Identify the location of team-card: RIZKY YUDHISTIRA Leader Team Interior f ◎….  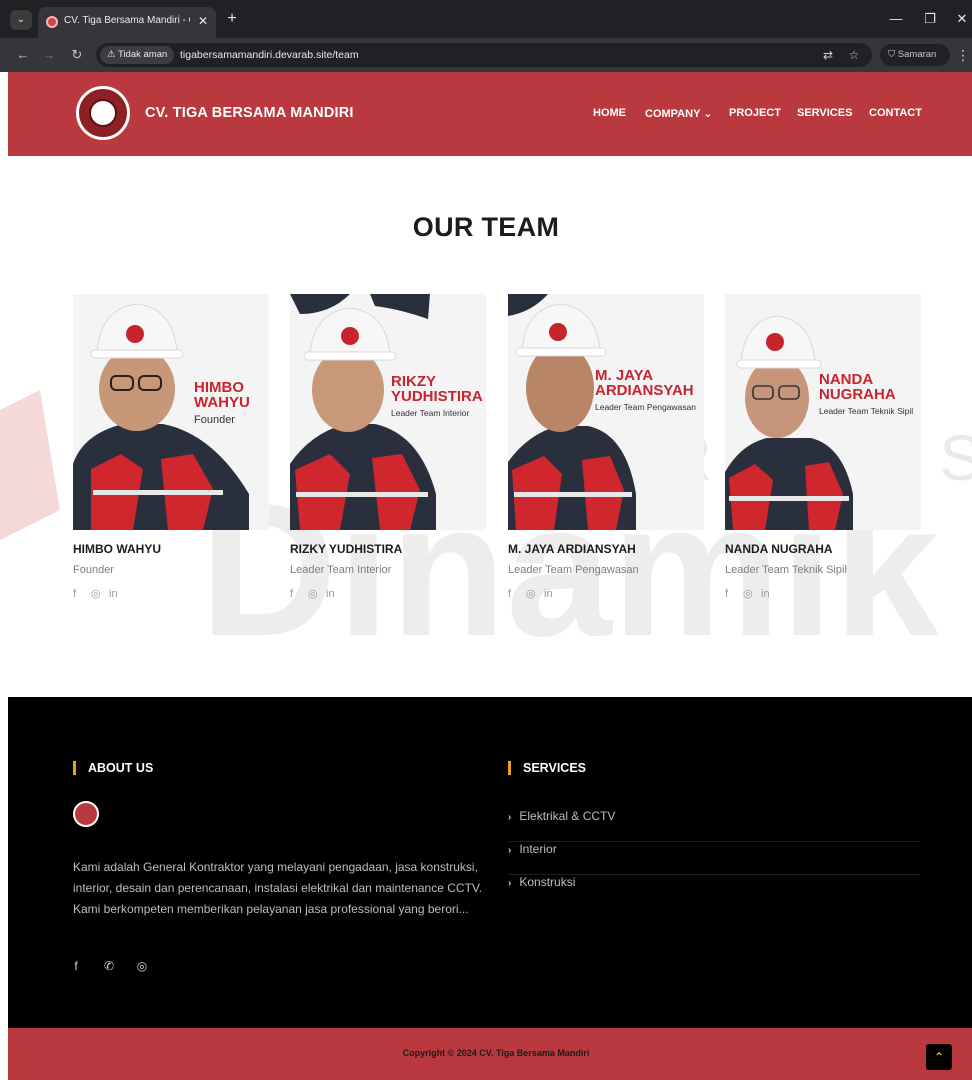
(388, 454).